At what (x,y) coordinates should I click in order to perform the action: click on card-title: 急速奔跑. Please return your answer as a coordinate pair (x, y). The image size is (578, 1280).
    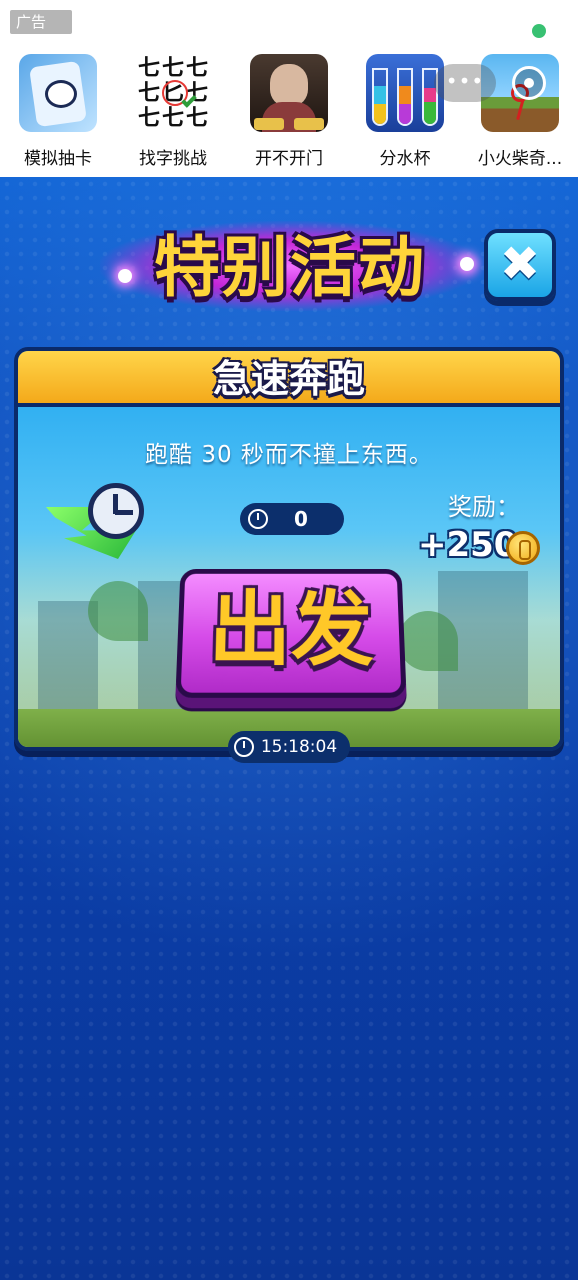
    Looking at the image, I should click on (288, 379).